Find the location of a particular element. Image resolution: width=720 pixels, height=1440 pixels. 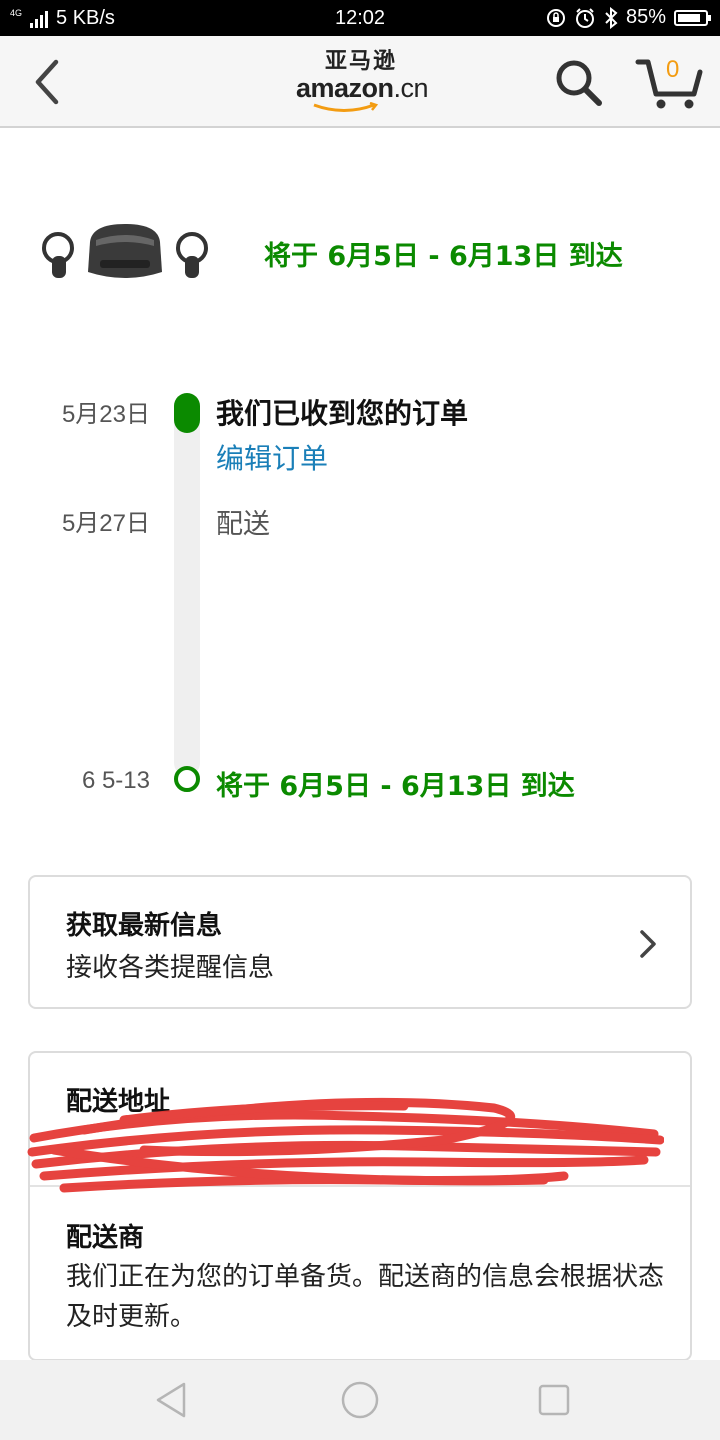

product-image is located at coordinates (127, 253).